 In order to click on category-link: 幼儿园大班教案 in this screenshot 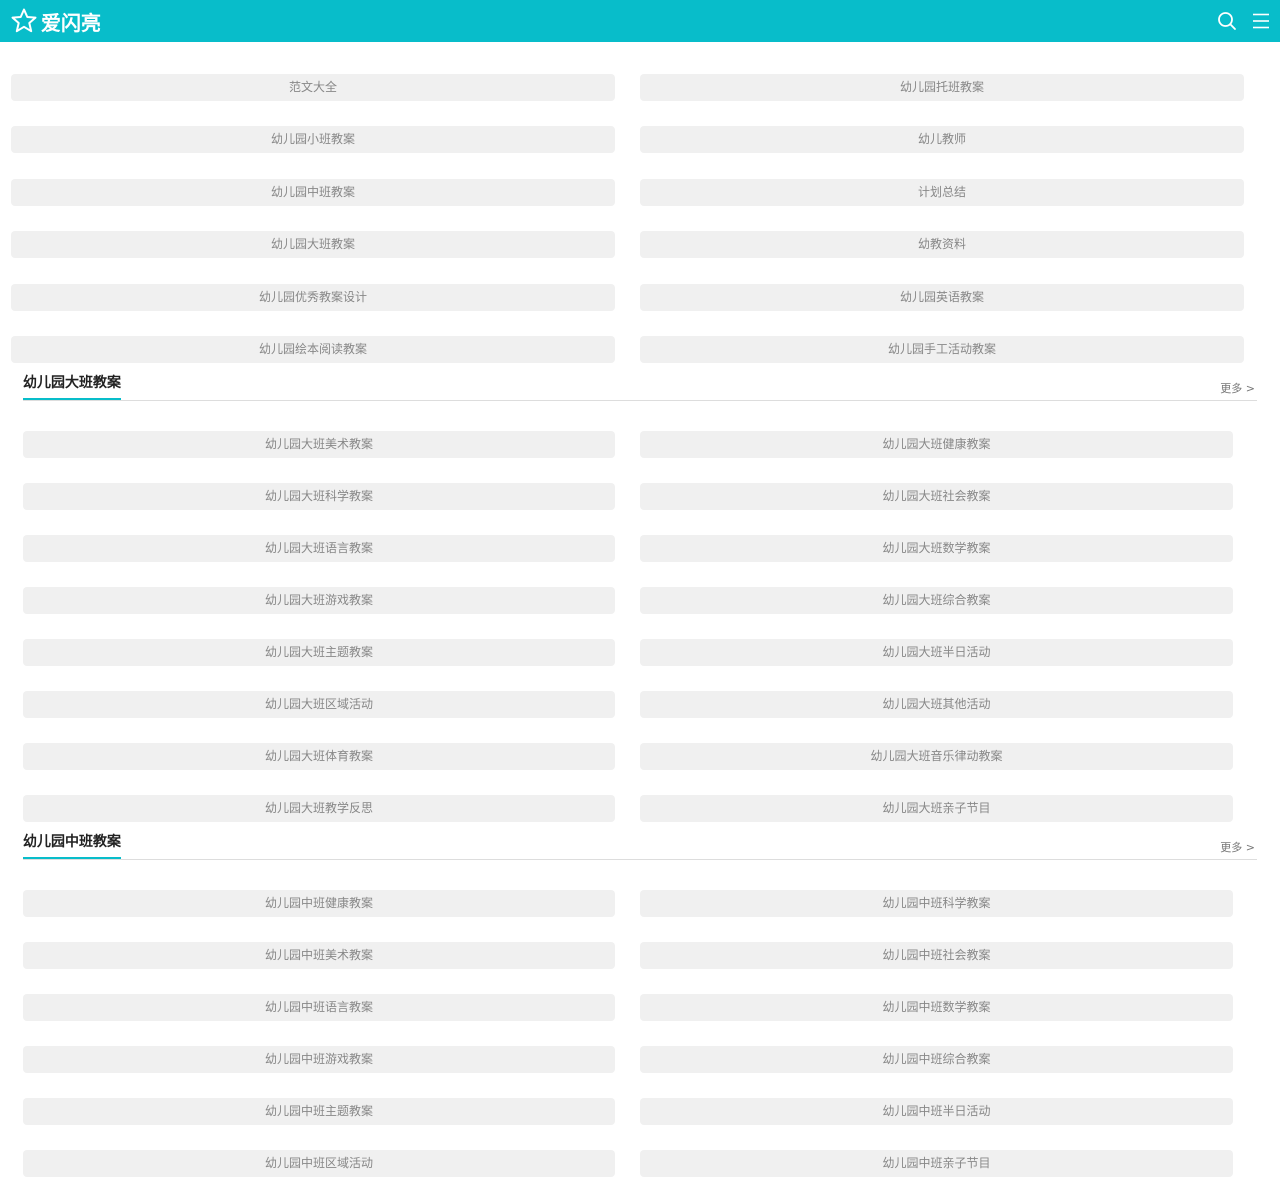, I will do `click(313, 245)`.